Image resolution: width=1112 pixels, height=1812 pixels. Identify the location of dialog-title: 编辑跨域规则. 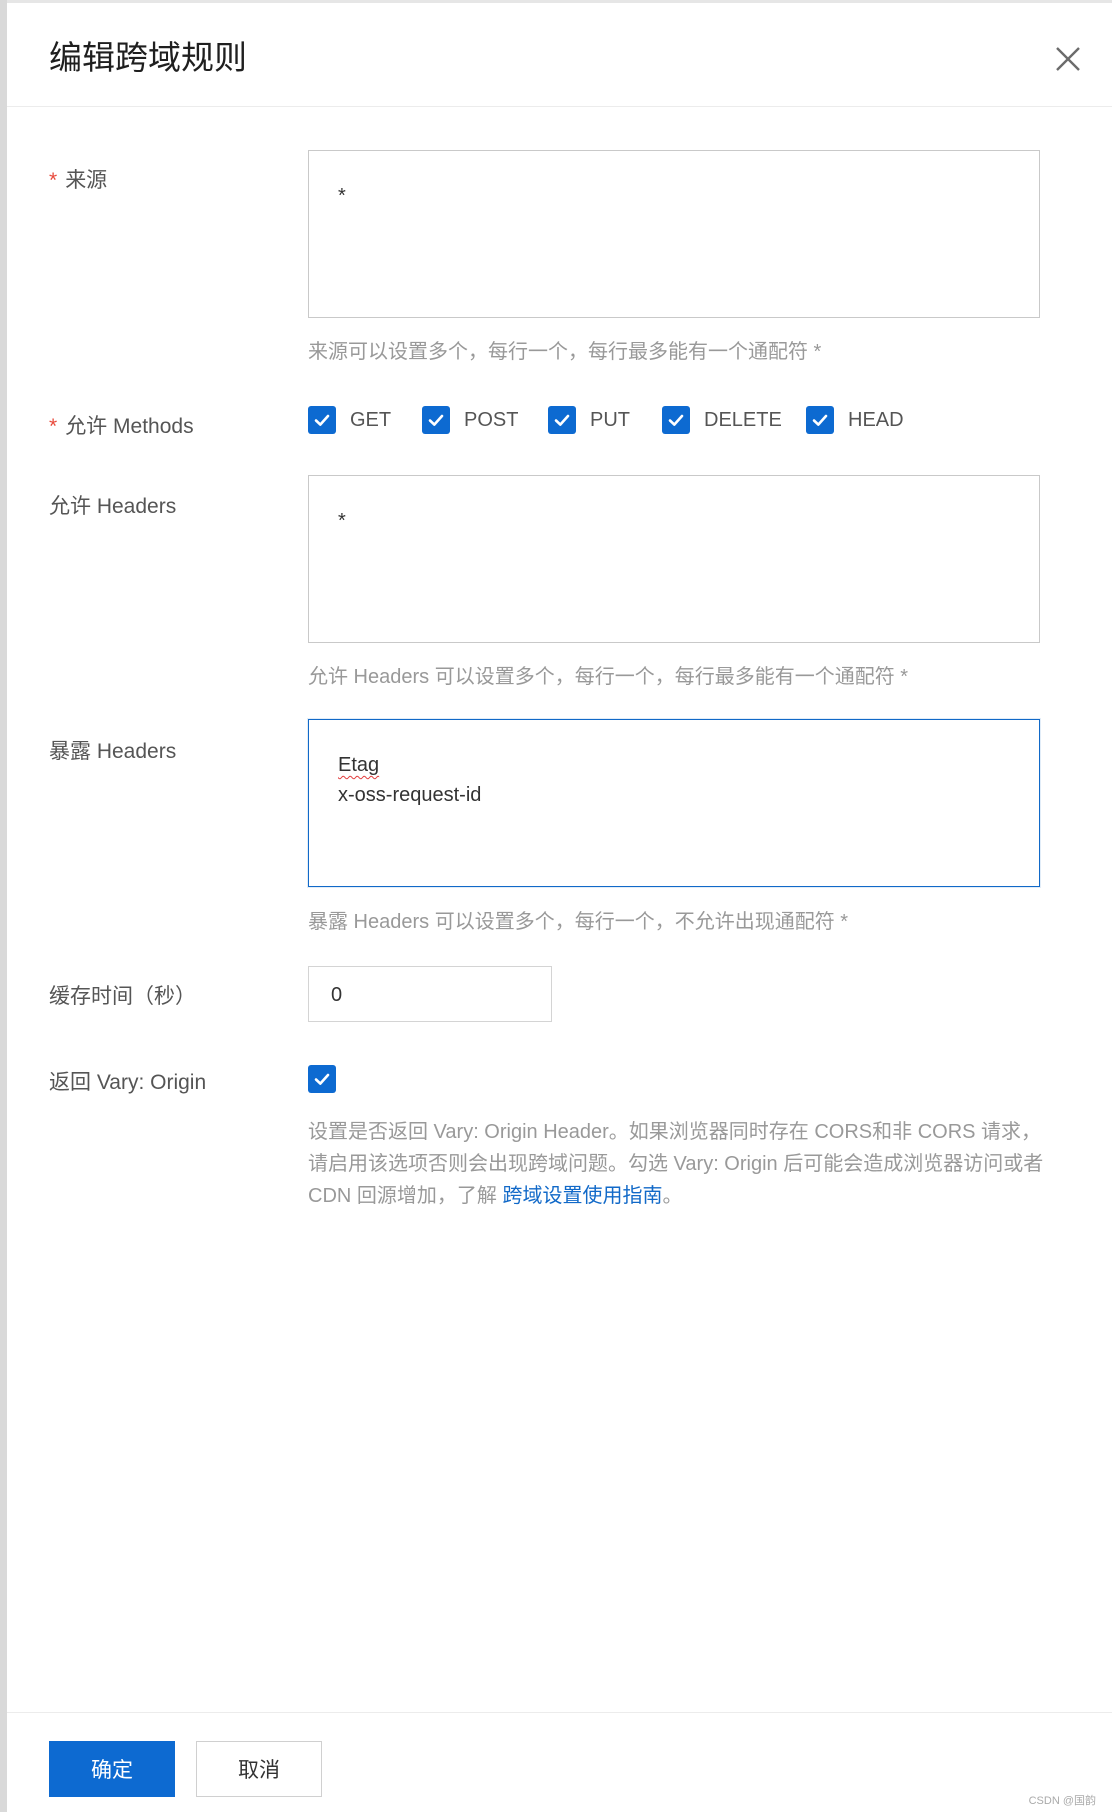
(148, 57).